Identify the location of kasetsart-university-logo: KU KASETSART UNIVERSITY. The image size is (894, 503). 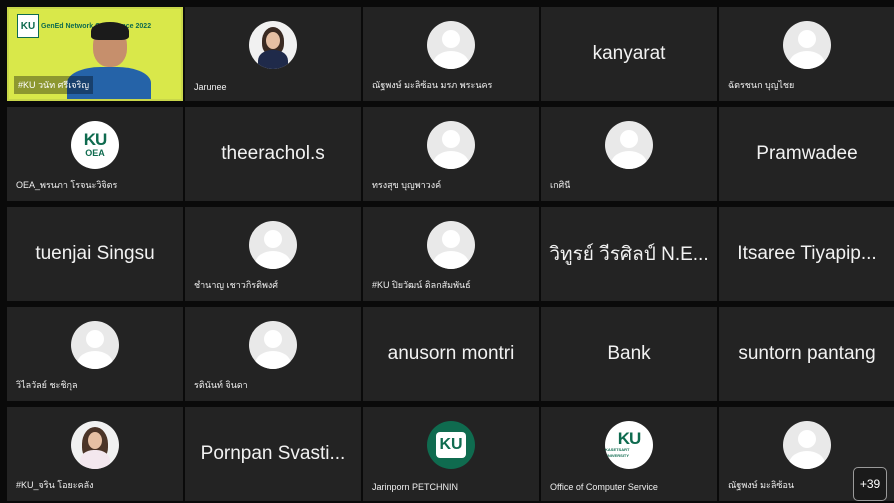
(629, 445).